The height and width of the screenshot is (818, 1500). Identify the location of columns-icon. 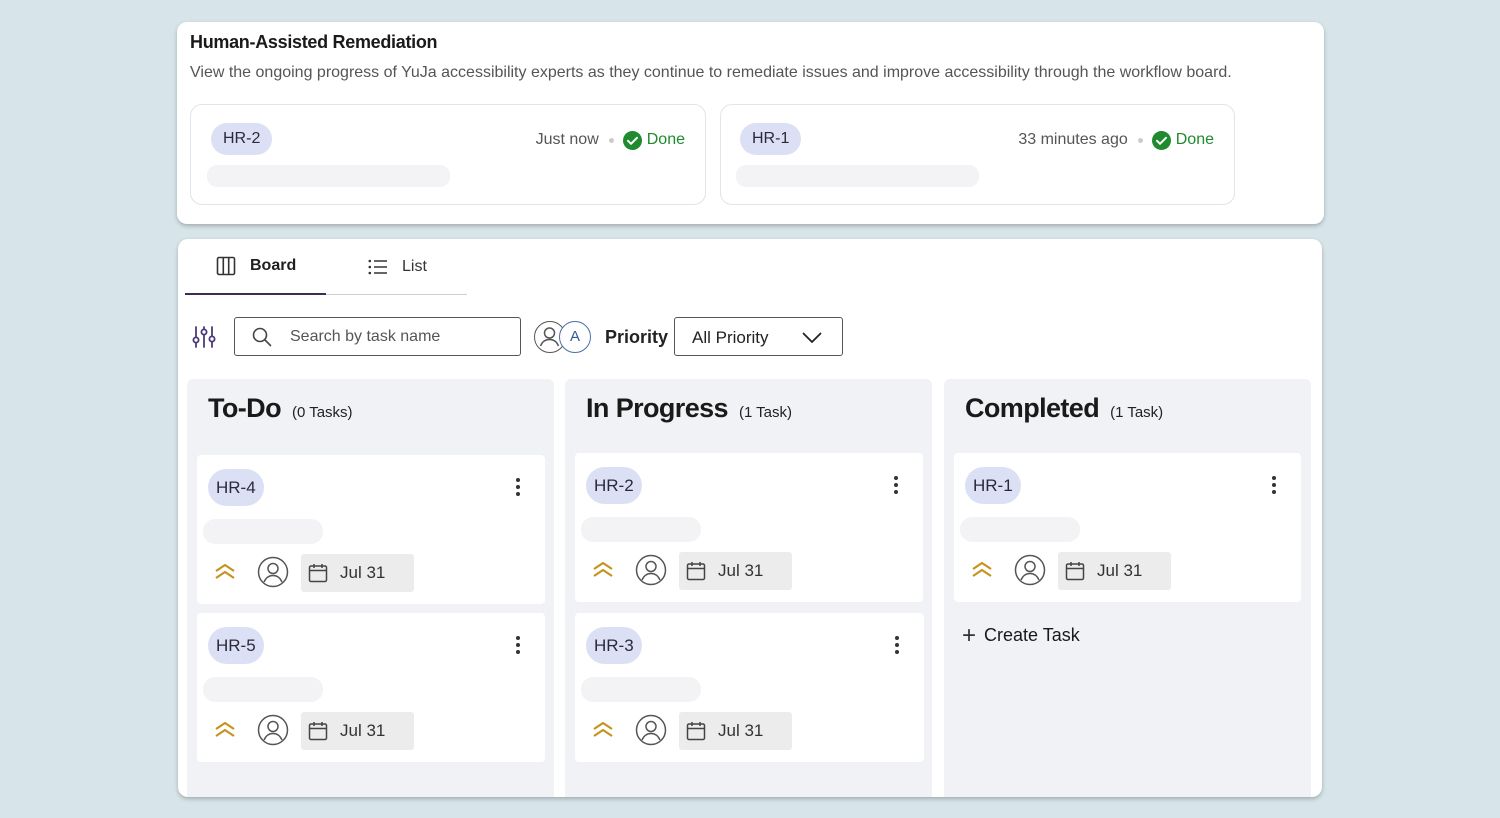
(226, 266).